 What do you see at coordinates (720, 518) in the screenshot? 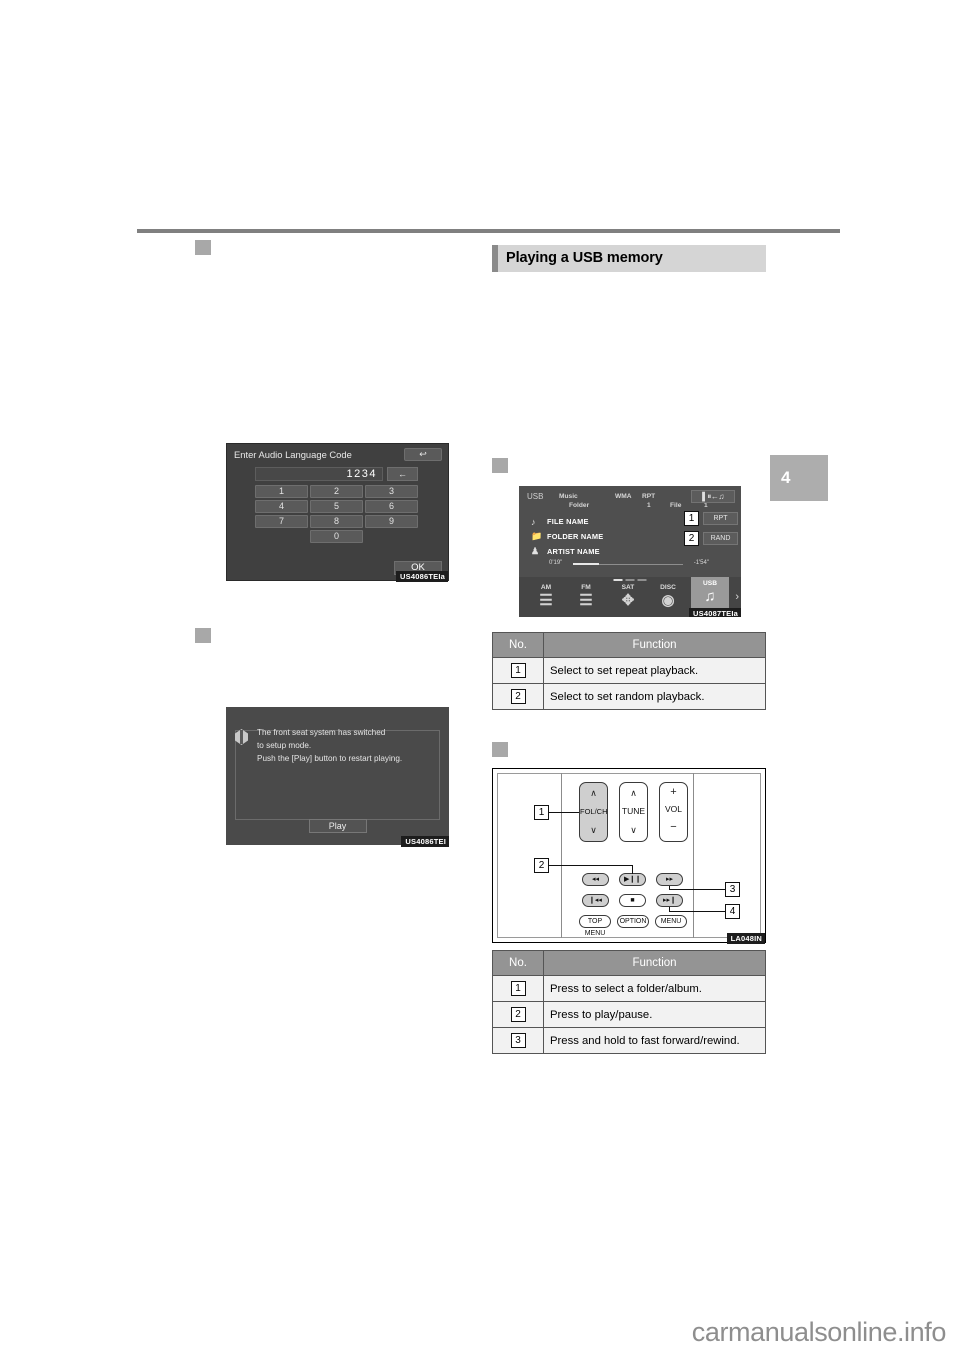
I see `rpt-button: RPT` at bounding box center [720, 518].